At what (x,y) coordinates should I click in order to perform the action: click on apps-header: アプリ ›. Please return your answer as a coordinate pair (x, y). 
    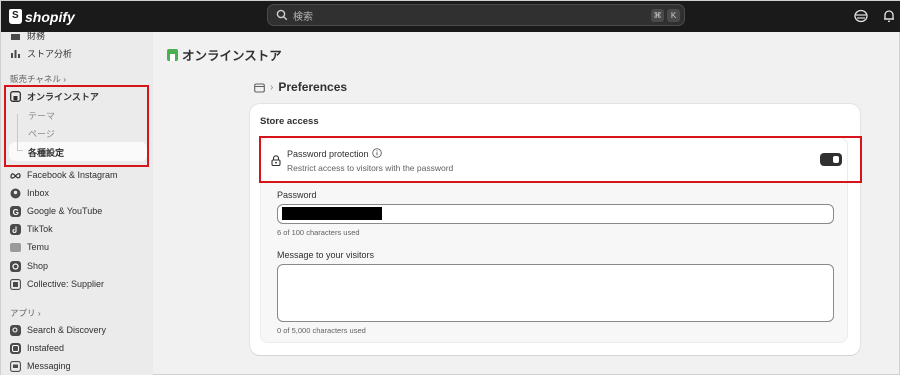
    Looking at the image, I should click on (25, 313).